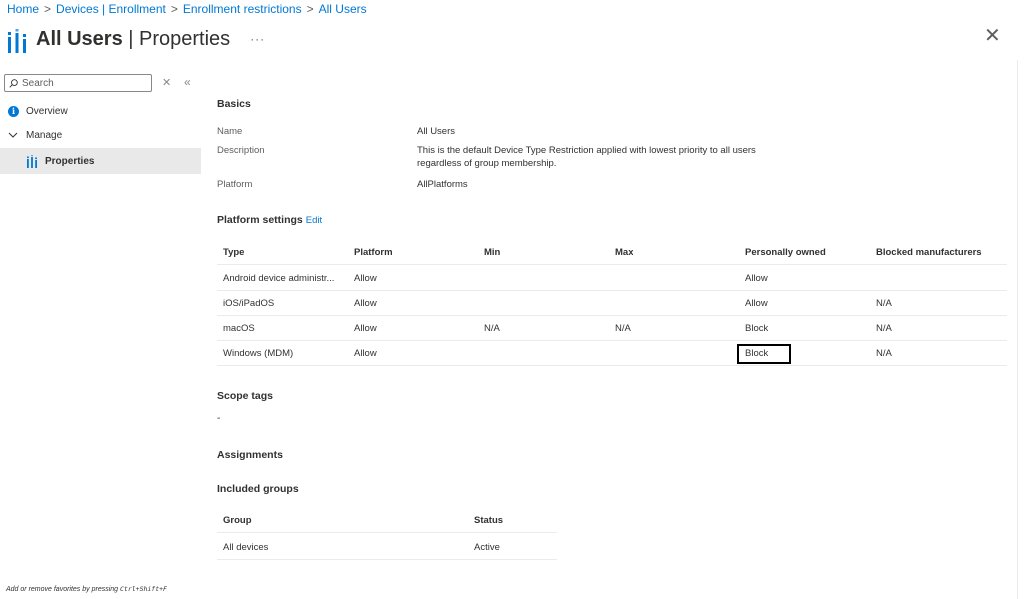  I want to click on cell-type: iOS/iPadOS, so click(249, 303).